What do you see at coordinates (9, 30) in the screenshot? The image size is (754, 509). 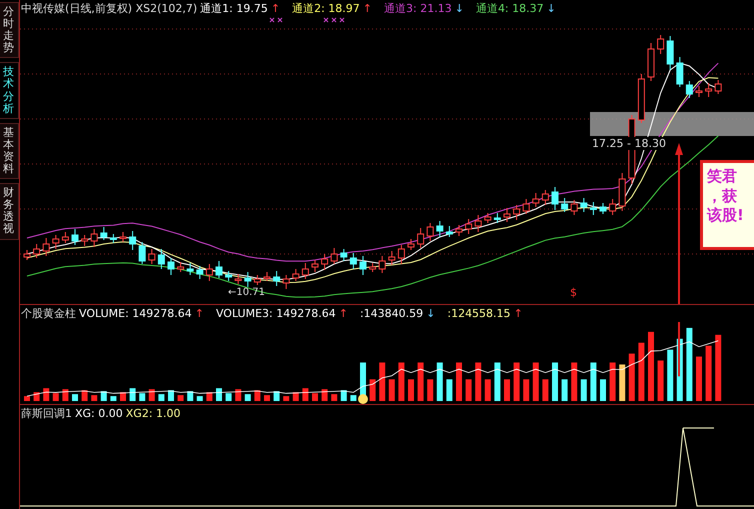 I see `side-tab: 分时走势` at bounding box center [9, 30].